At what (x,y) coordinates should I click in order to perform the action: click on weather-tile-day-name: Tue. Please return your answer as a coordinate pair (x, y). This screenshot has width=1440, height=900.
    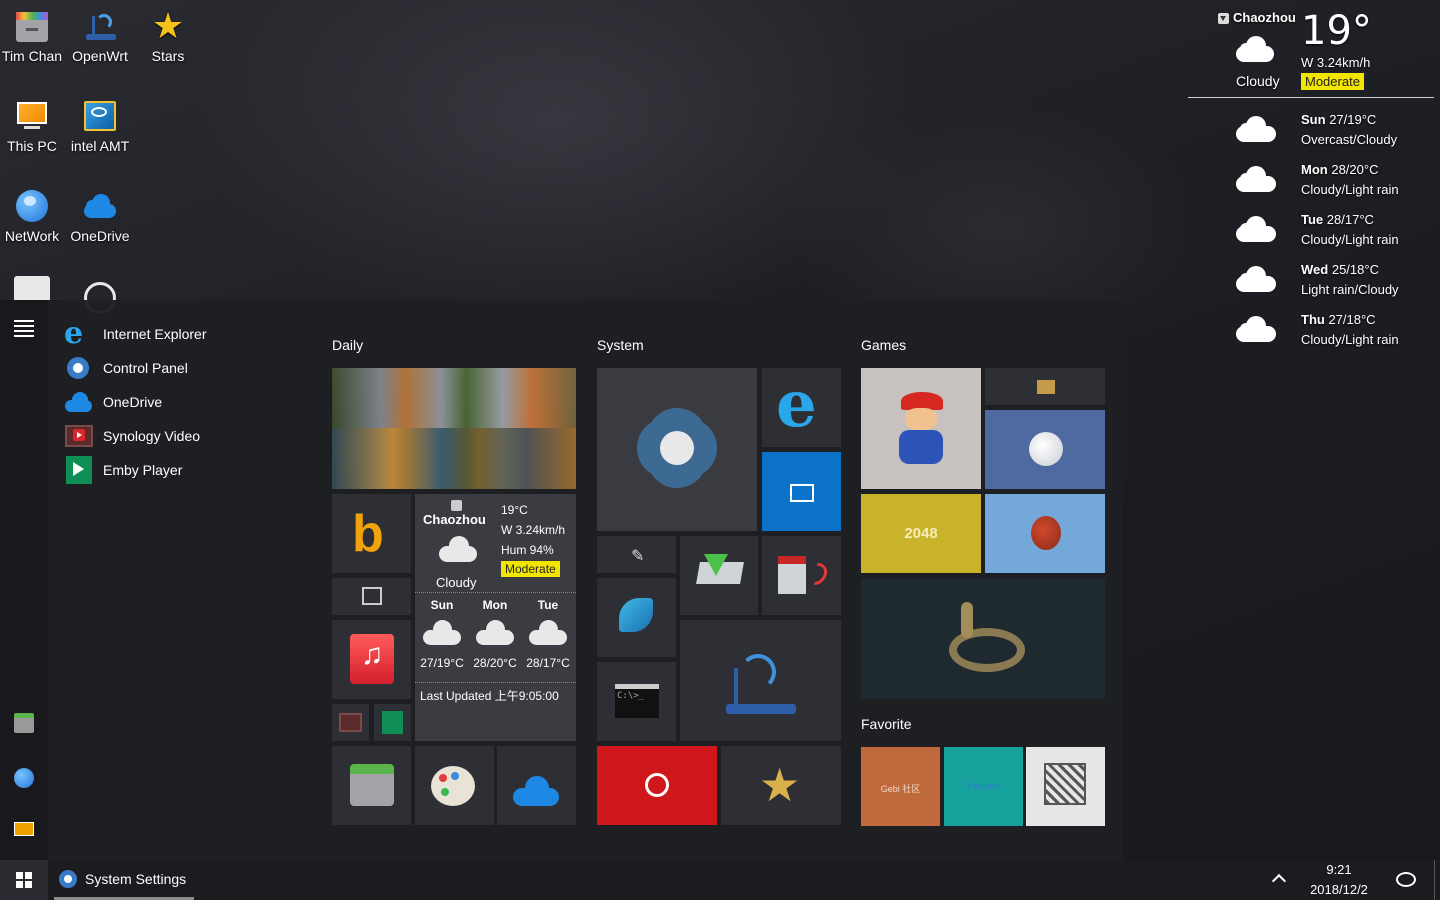
    Looking at the image, I should click on (548, 605).